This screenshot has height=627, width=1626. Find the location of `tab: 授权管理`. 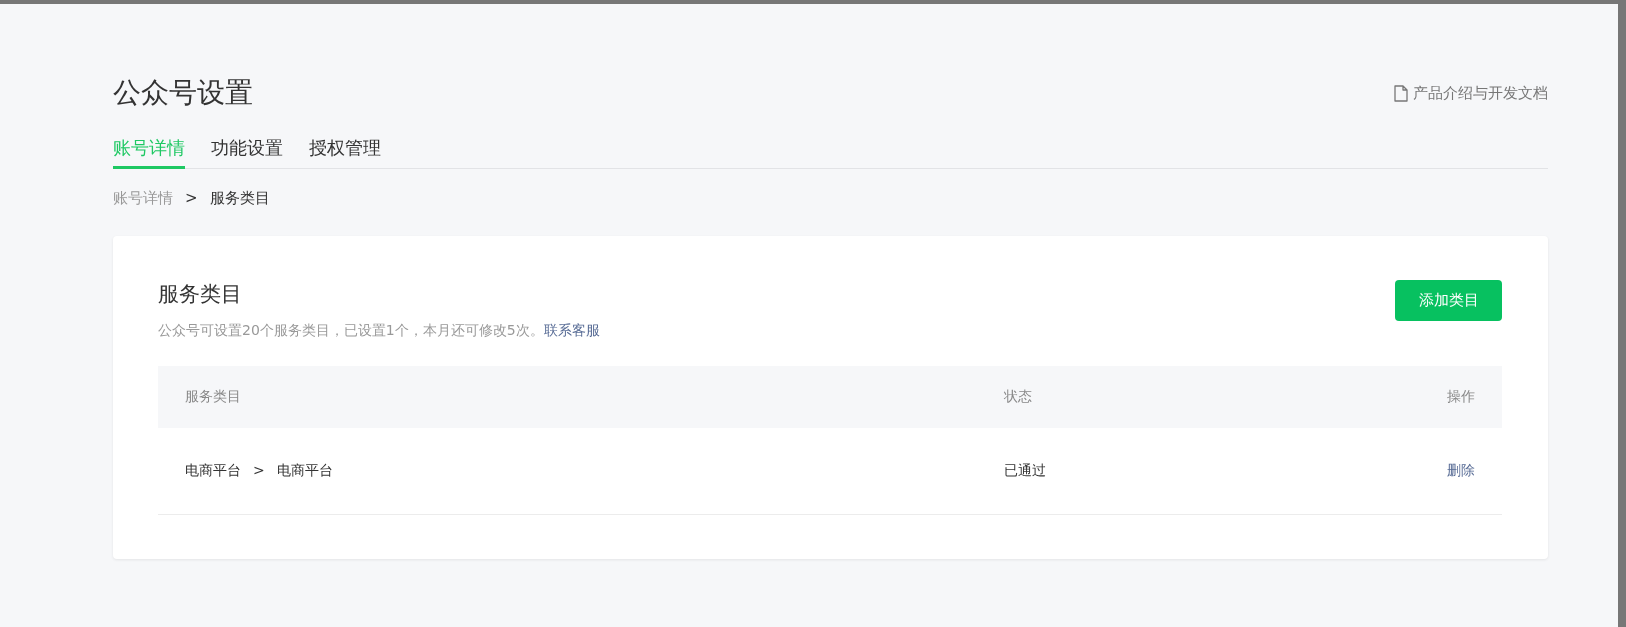

tab: 授权管理 is located at coordinates (345, 152).